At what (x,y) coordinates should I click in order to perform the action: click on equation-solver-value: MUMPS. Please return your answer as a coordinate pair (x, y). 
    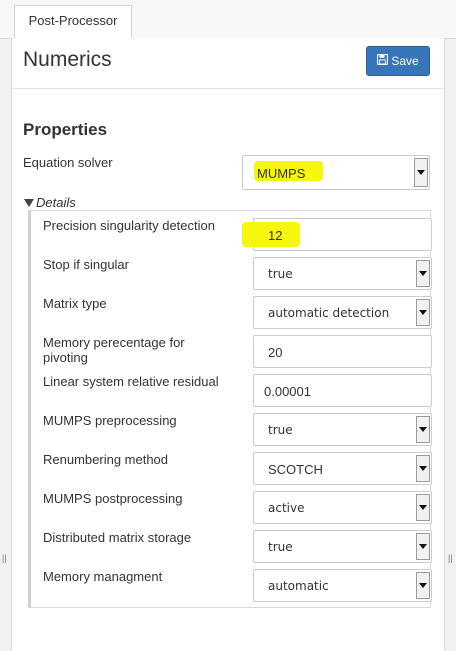
    Looking at the image, I should click on (281, 173).